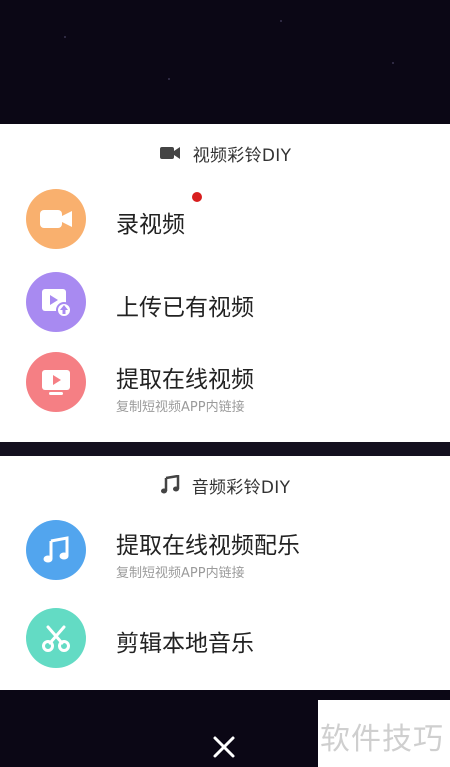 The image size is (450, 767). I want to click on extract-video-music-hint: 复制短视频APP内链接, so click(180, 573).